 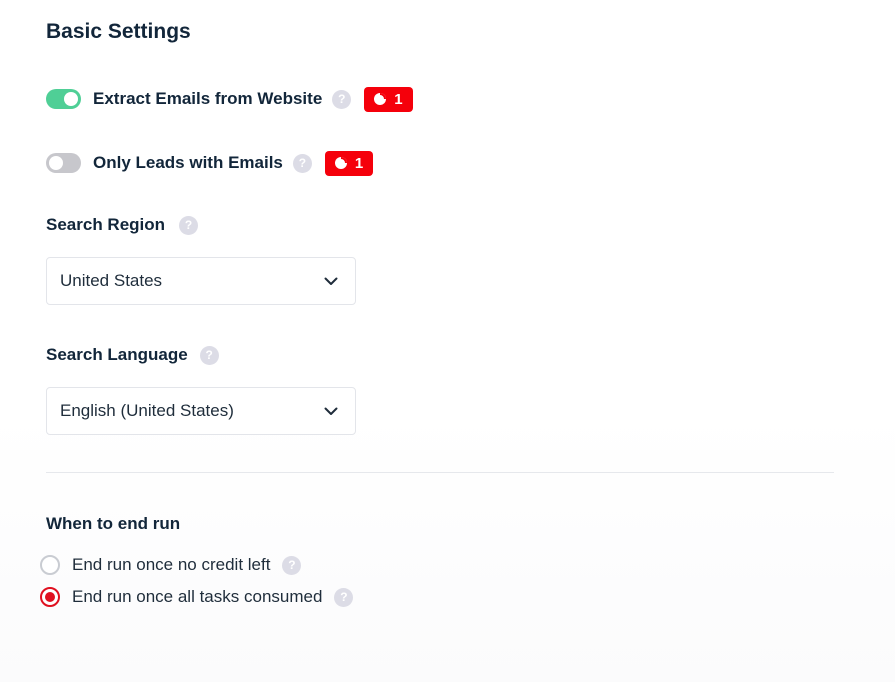 I want to click on only-leads-row: Only Leads with Emails ? 1, so click(x=210, y=163).